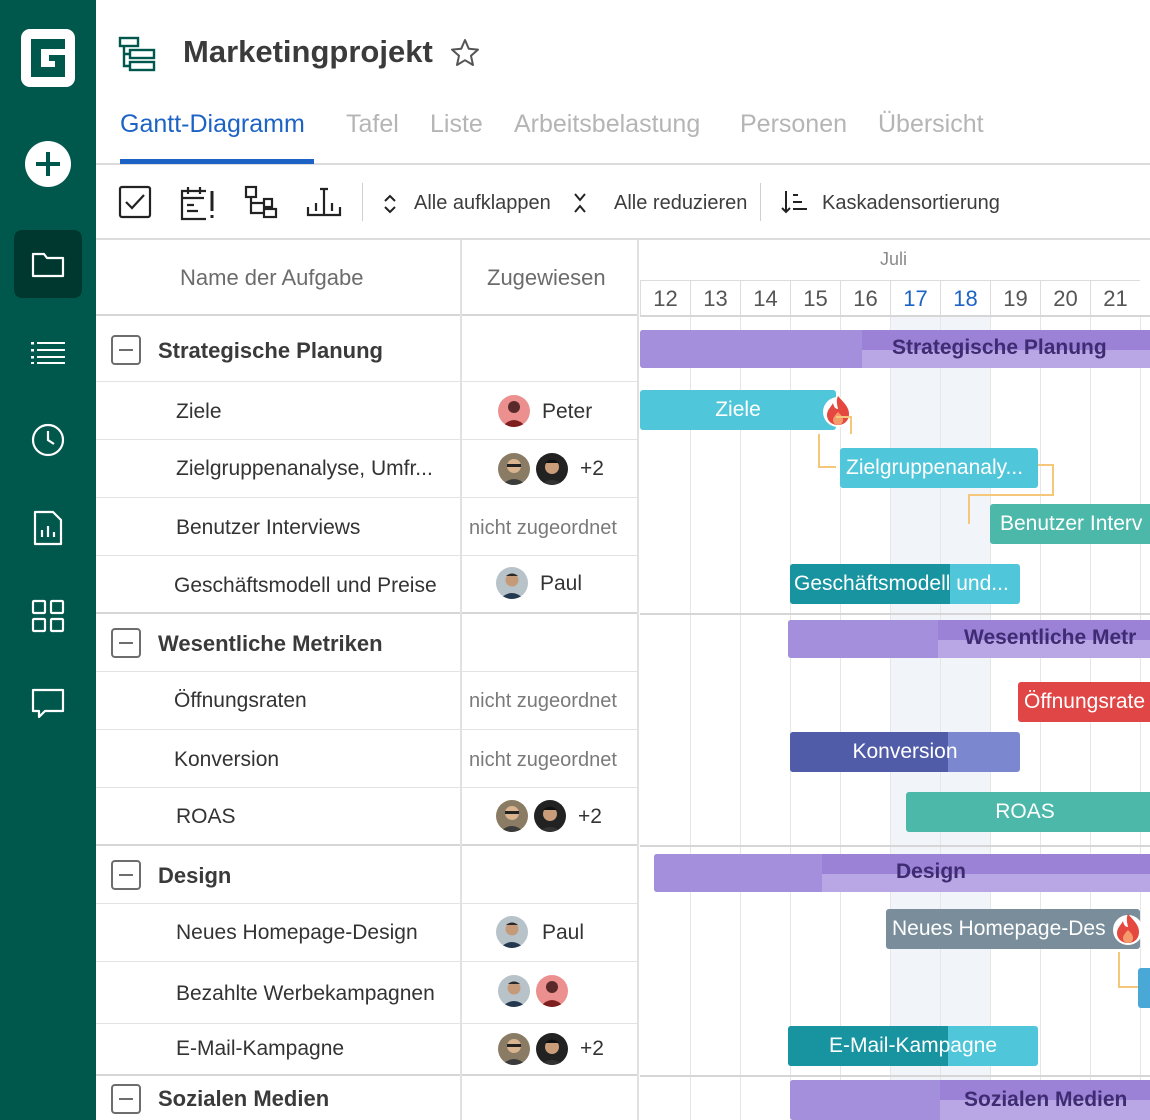  Describe the element at coordinates (367, 1050) in the screenshot. I see `task-row: E-Mail-Kampagne +2` at that location.